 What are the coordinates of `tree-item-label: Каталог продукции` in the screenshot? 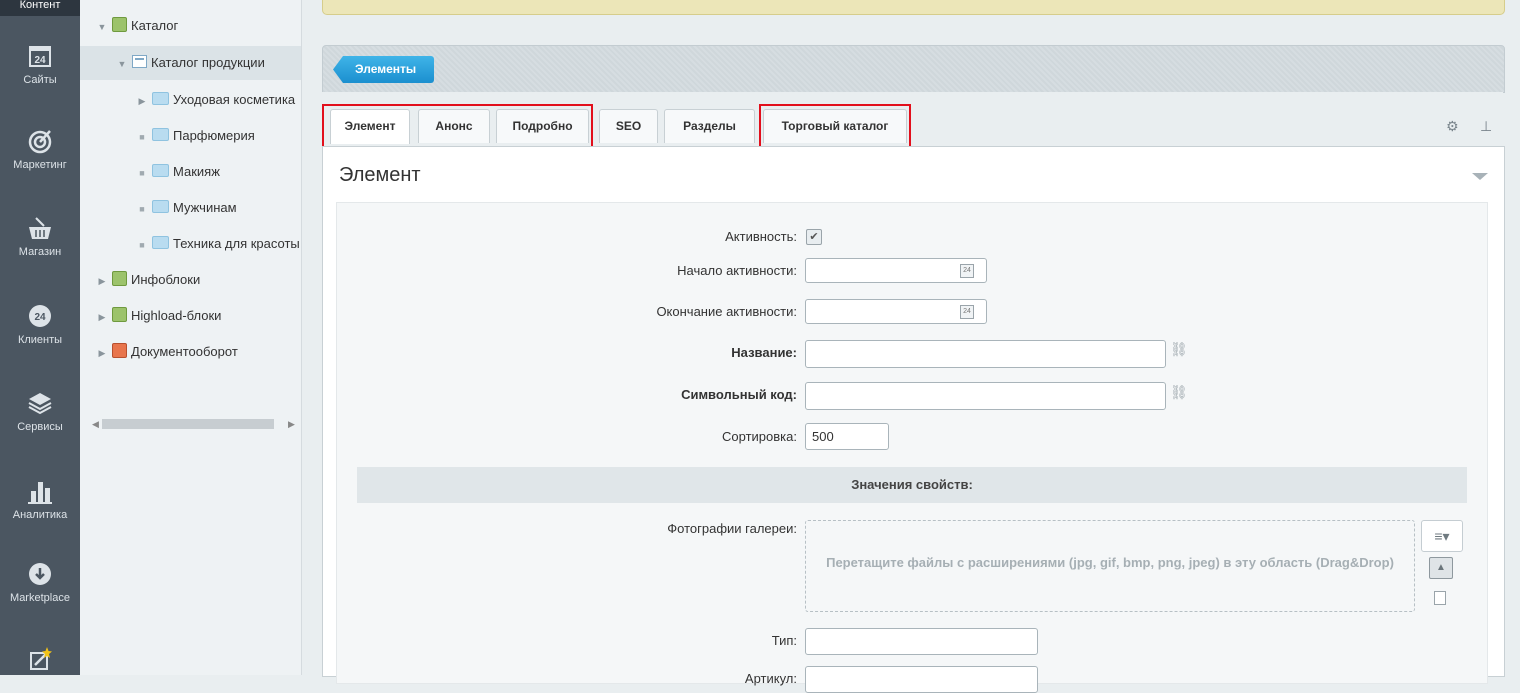 It's located at (208, 62).